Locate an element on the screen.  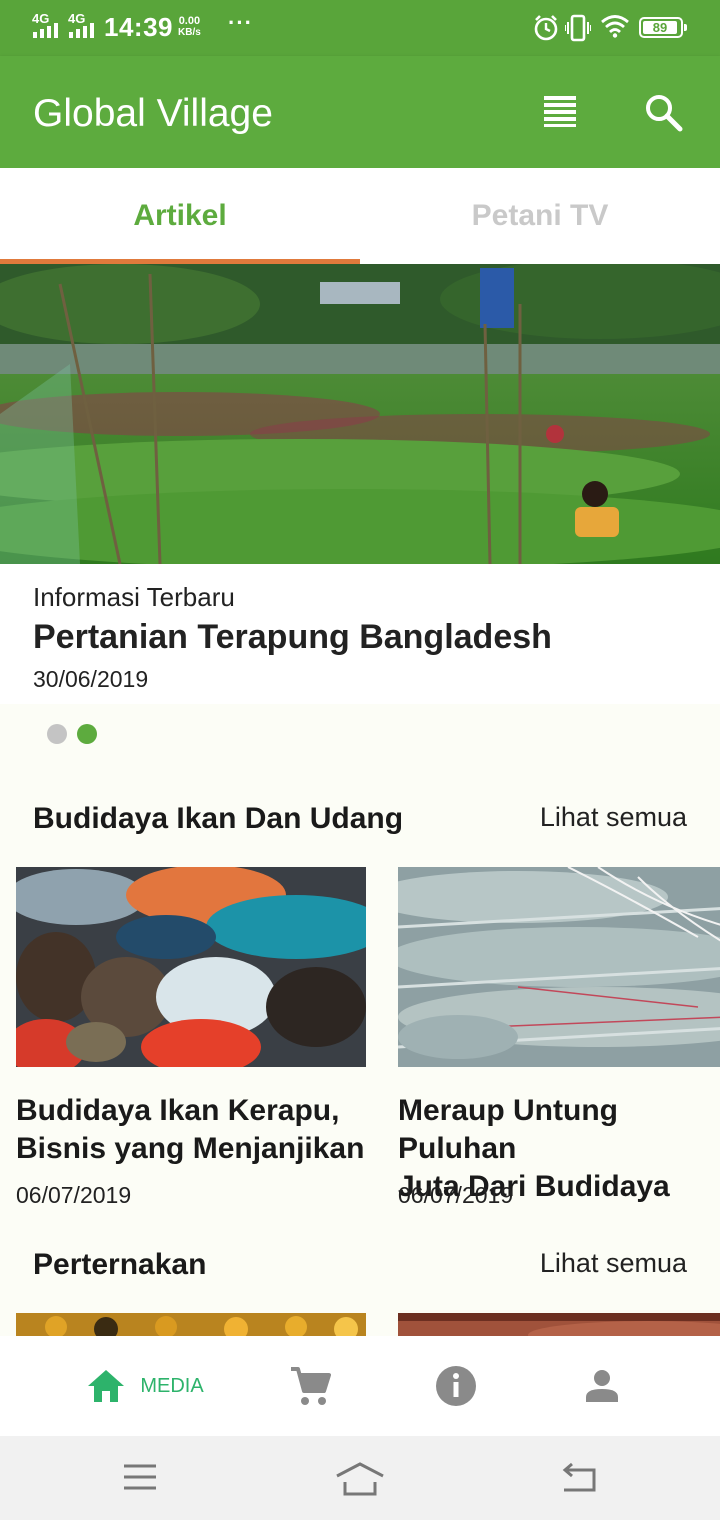
section-title-perternakan: Perternakan is located at coordinates (120, 1264).